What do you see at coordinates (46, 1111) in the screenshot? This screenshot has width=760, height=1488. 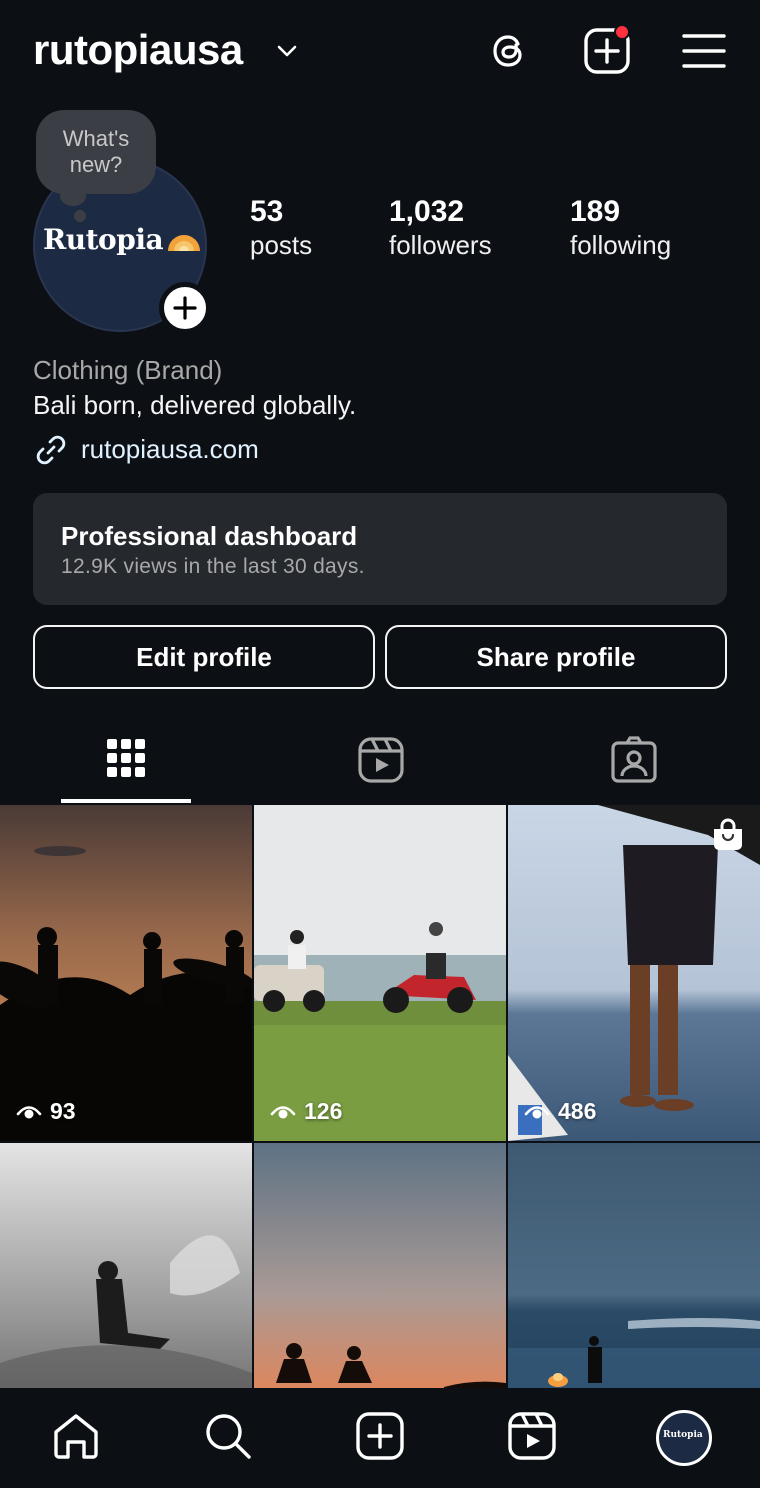 I see `view-count: 93` at bounding box center [46, 1111].